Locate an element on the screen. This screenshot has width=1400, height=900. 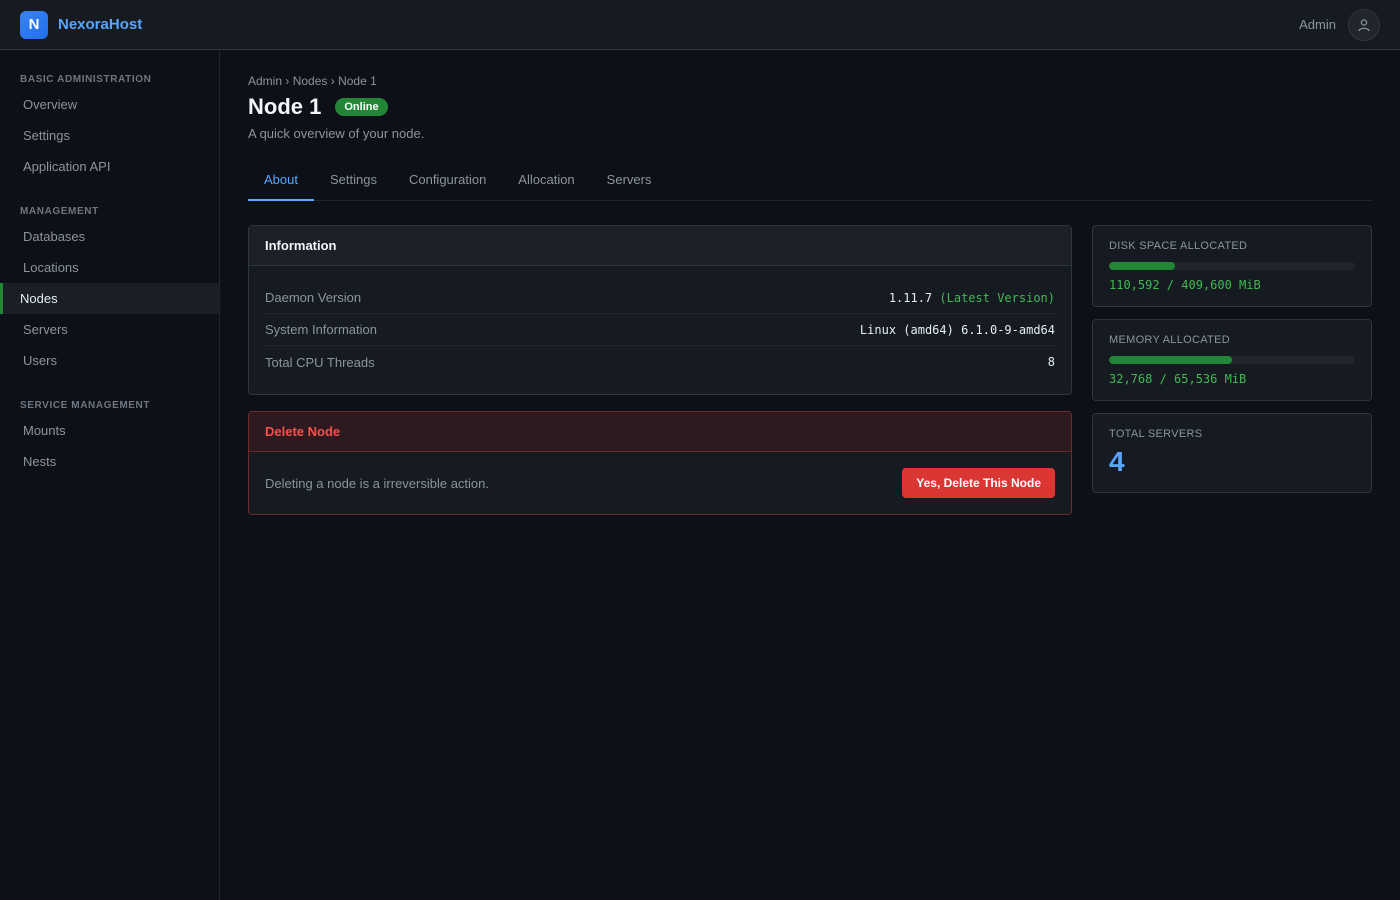
tab-about: About is located at coordinates (281, 182).